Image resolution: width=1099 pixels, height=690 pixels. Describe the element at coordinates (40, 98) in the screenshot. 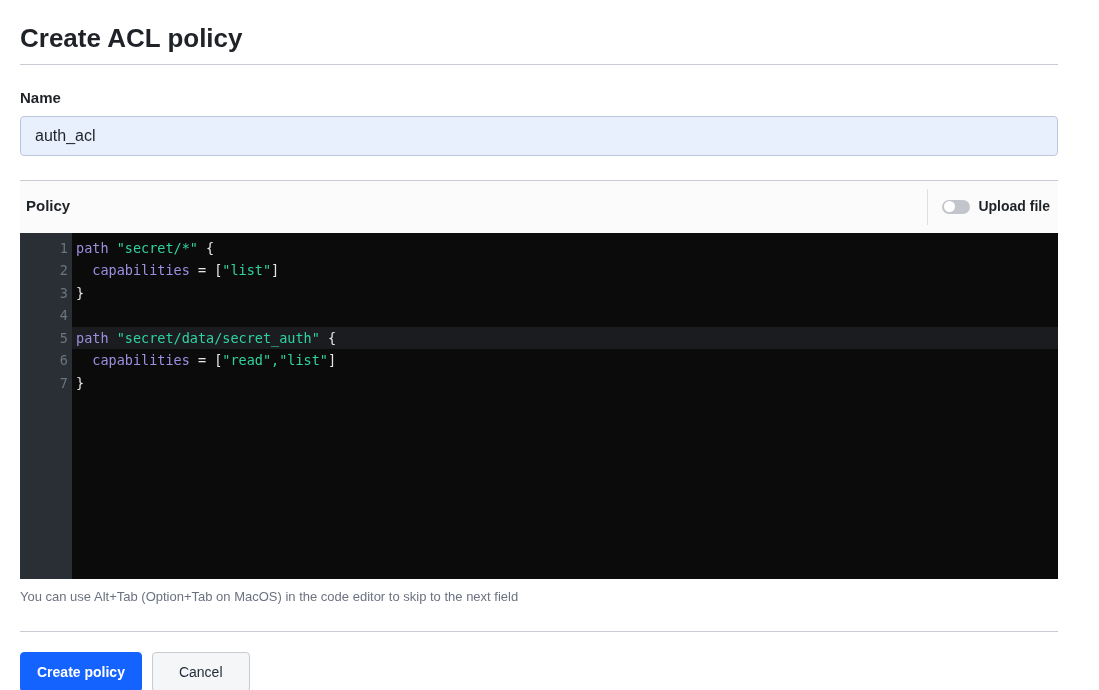

I see `name-label: Name` at that location.